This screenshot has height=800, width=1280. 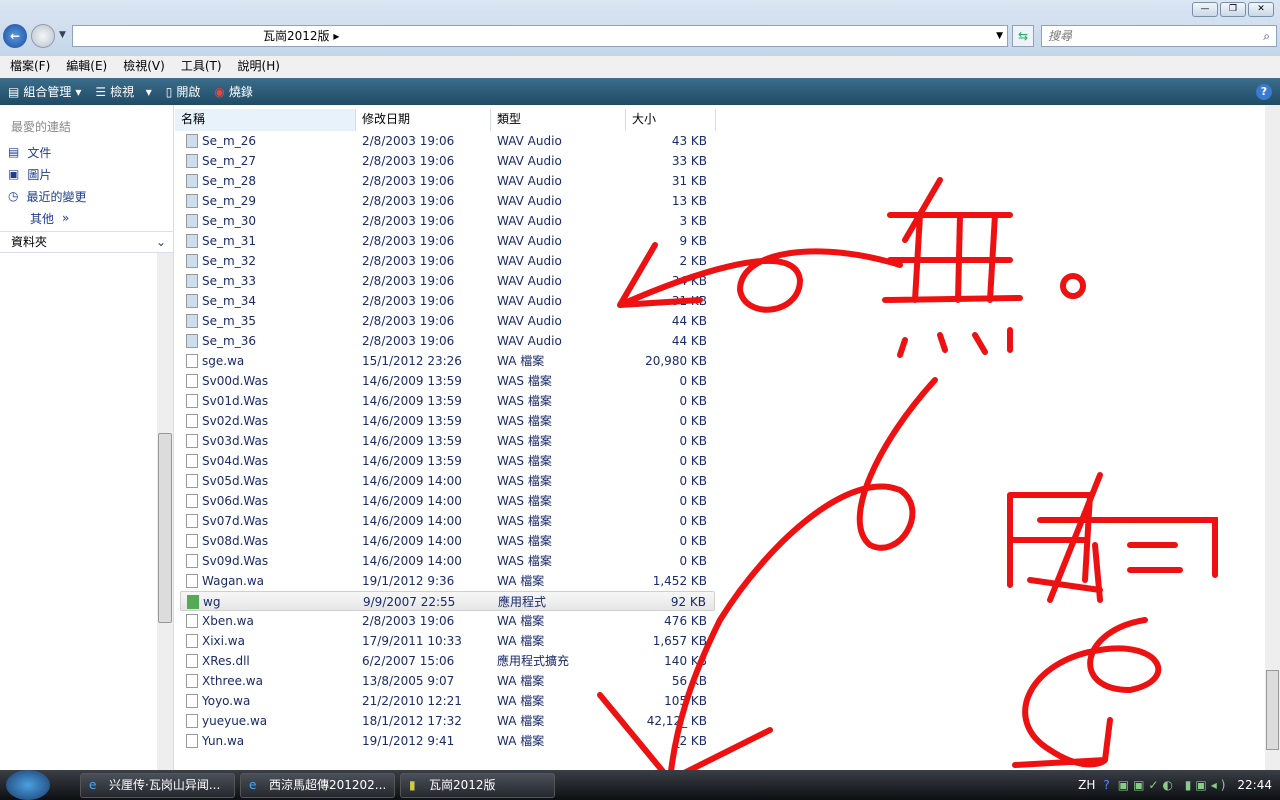 I want to click on handwritten-wu, so click(x=952, y=267).